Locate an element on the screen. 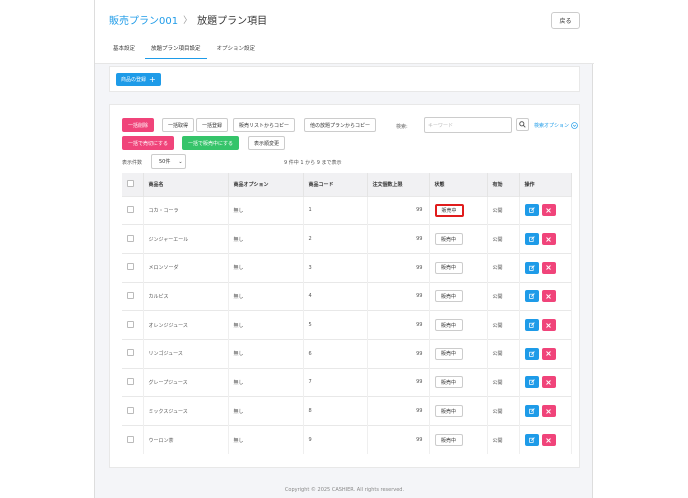 Image resolution: width=688 pixels, height=498 pixels. tab-basic-settings: 基本設定 is located at coordinates (124, 49).